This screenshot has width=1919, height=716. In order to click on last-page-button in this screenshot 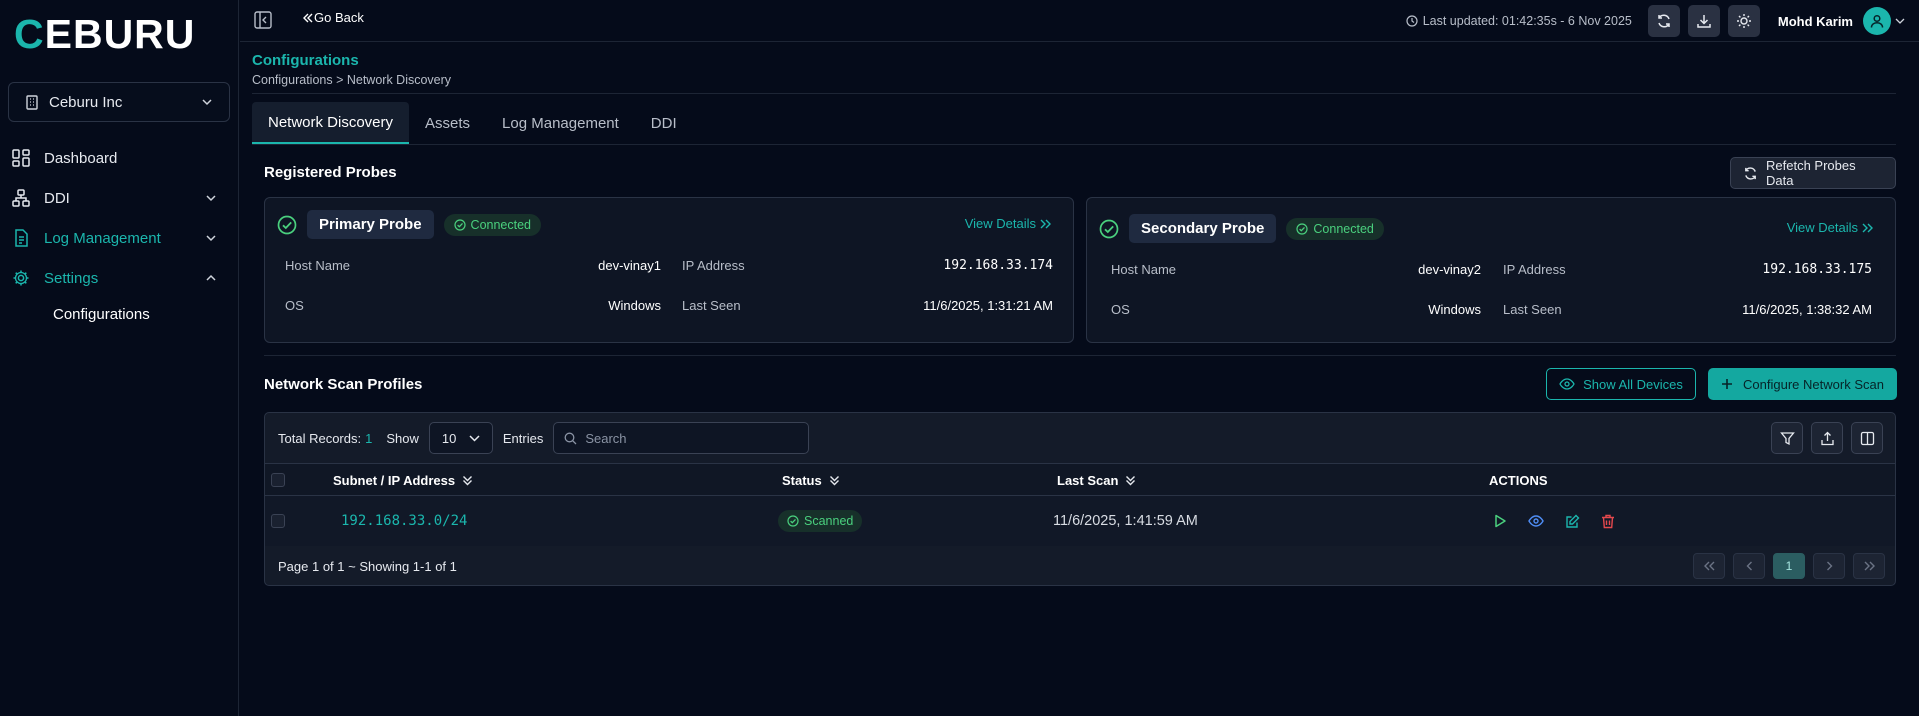, I will do `click(1869, 566)`.